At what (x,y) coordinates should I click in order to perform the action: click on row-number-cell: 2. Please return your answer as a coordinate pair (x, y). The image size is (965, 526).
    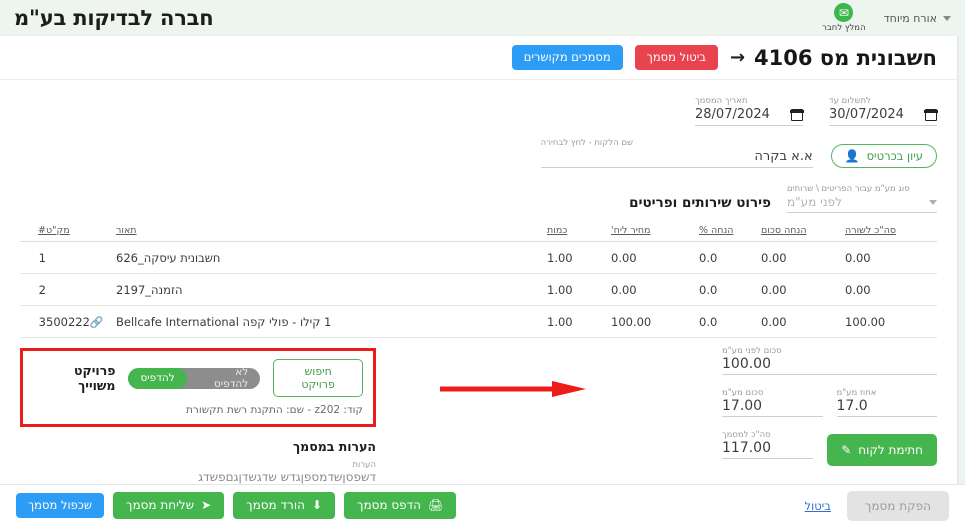
    Looking at the image, I should click on (33, 289).